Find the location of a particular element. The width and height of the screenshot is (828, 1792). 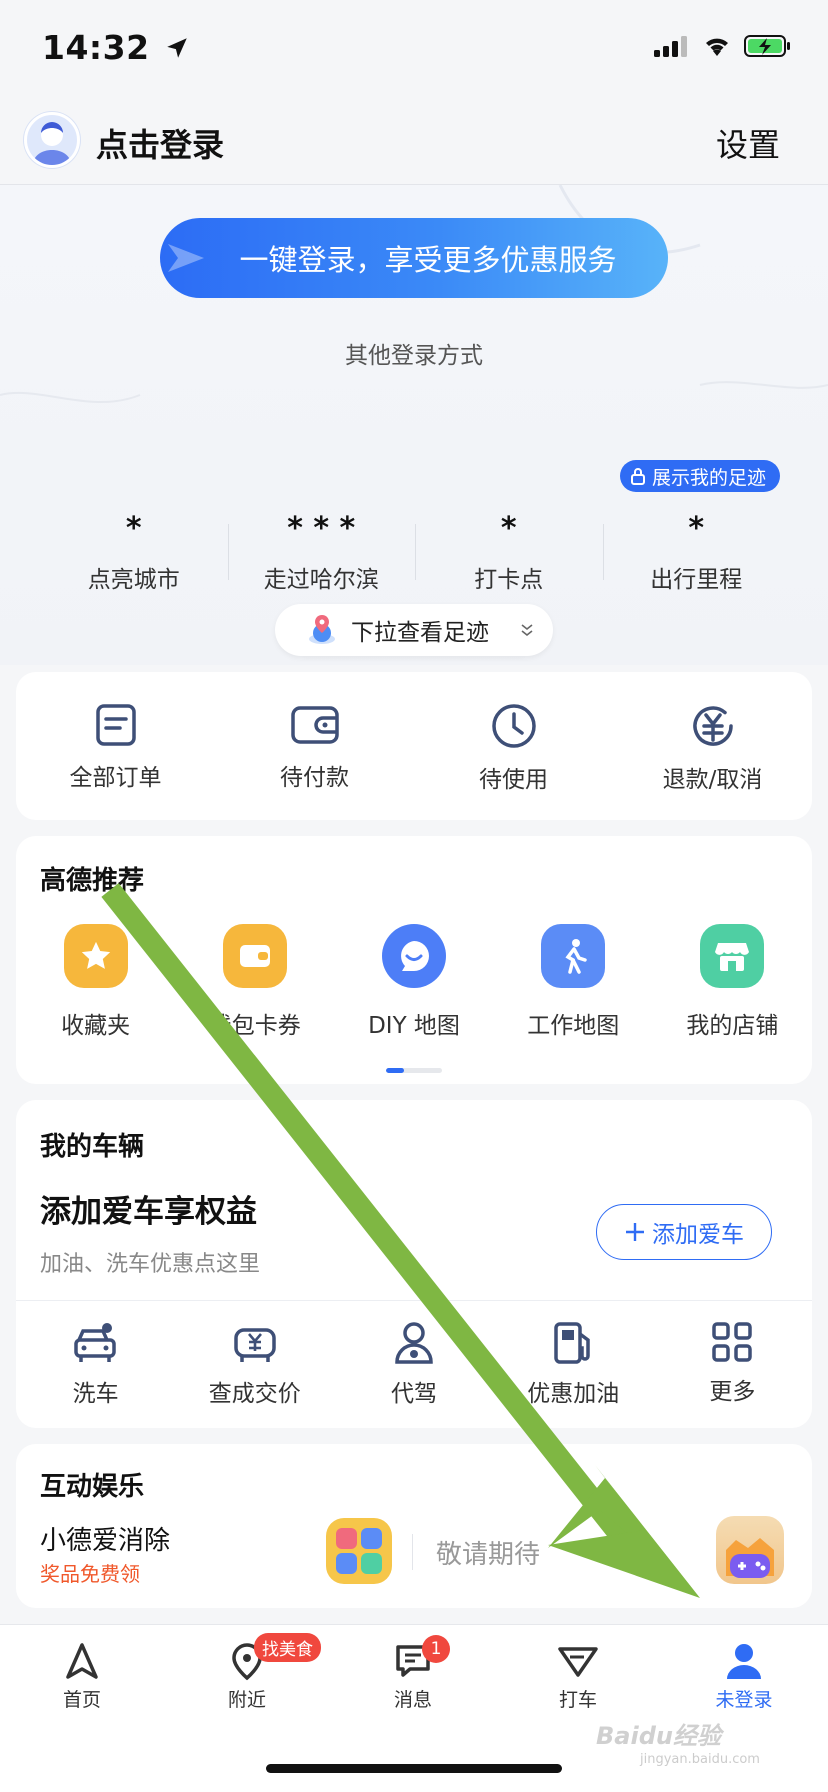

navigation-arrow-icon is located at coordinates (82, 1661).